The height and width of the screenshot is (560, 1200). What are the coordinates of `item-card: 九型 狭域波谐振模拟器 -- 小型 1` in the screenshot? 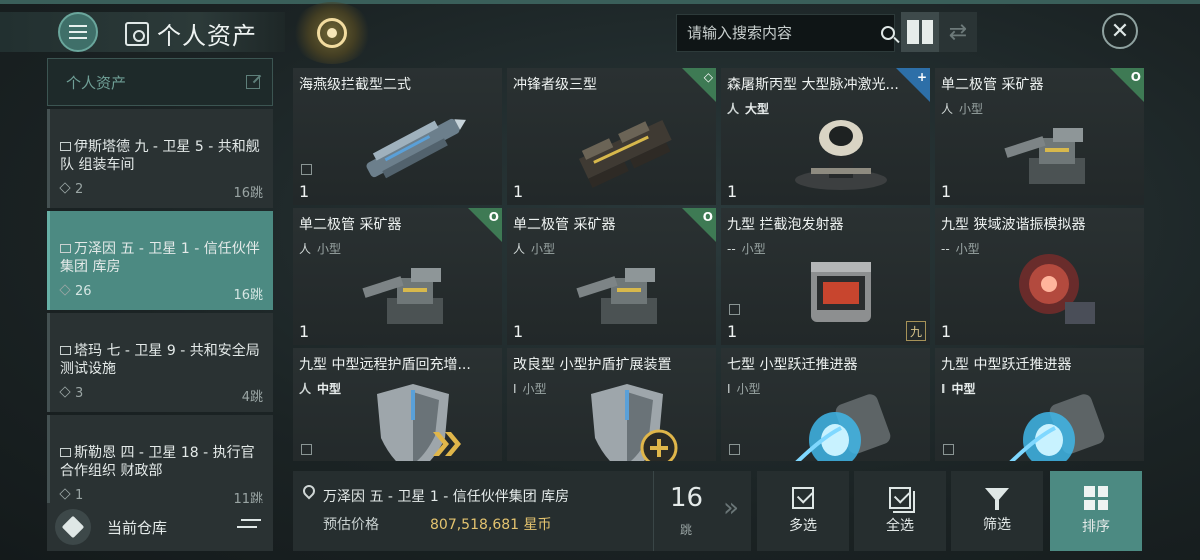 It's located at (1039, 276).